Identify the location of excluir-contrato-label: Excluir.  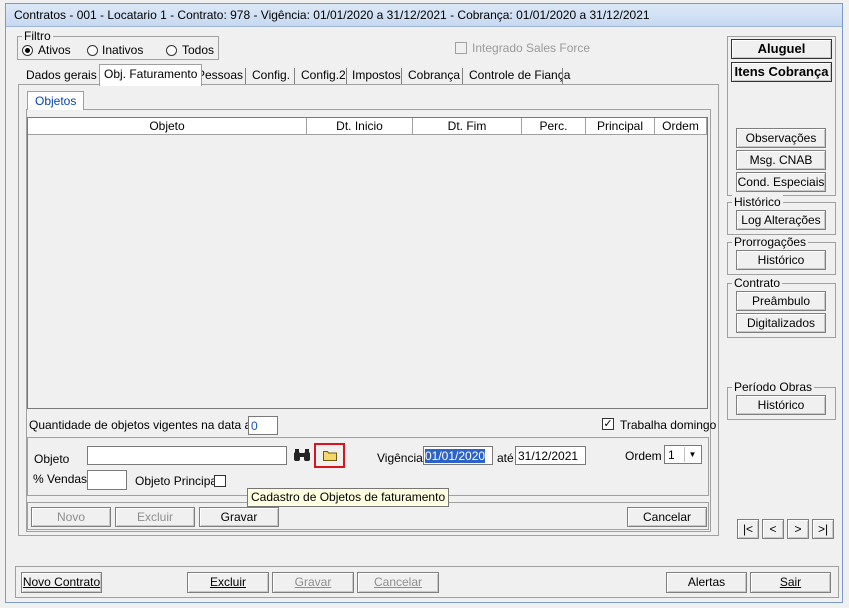
(227, 582).